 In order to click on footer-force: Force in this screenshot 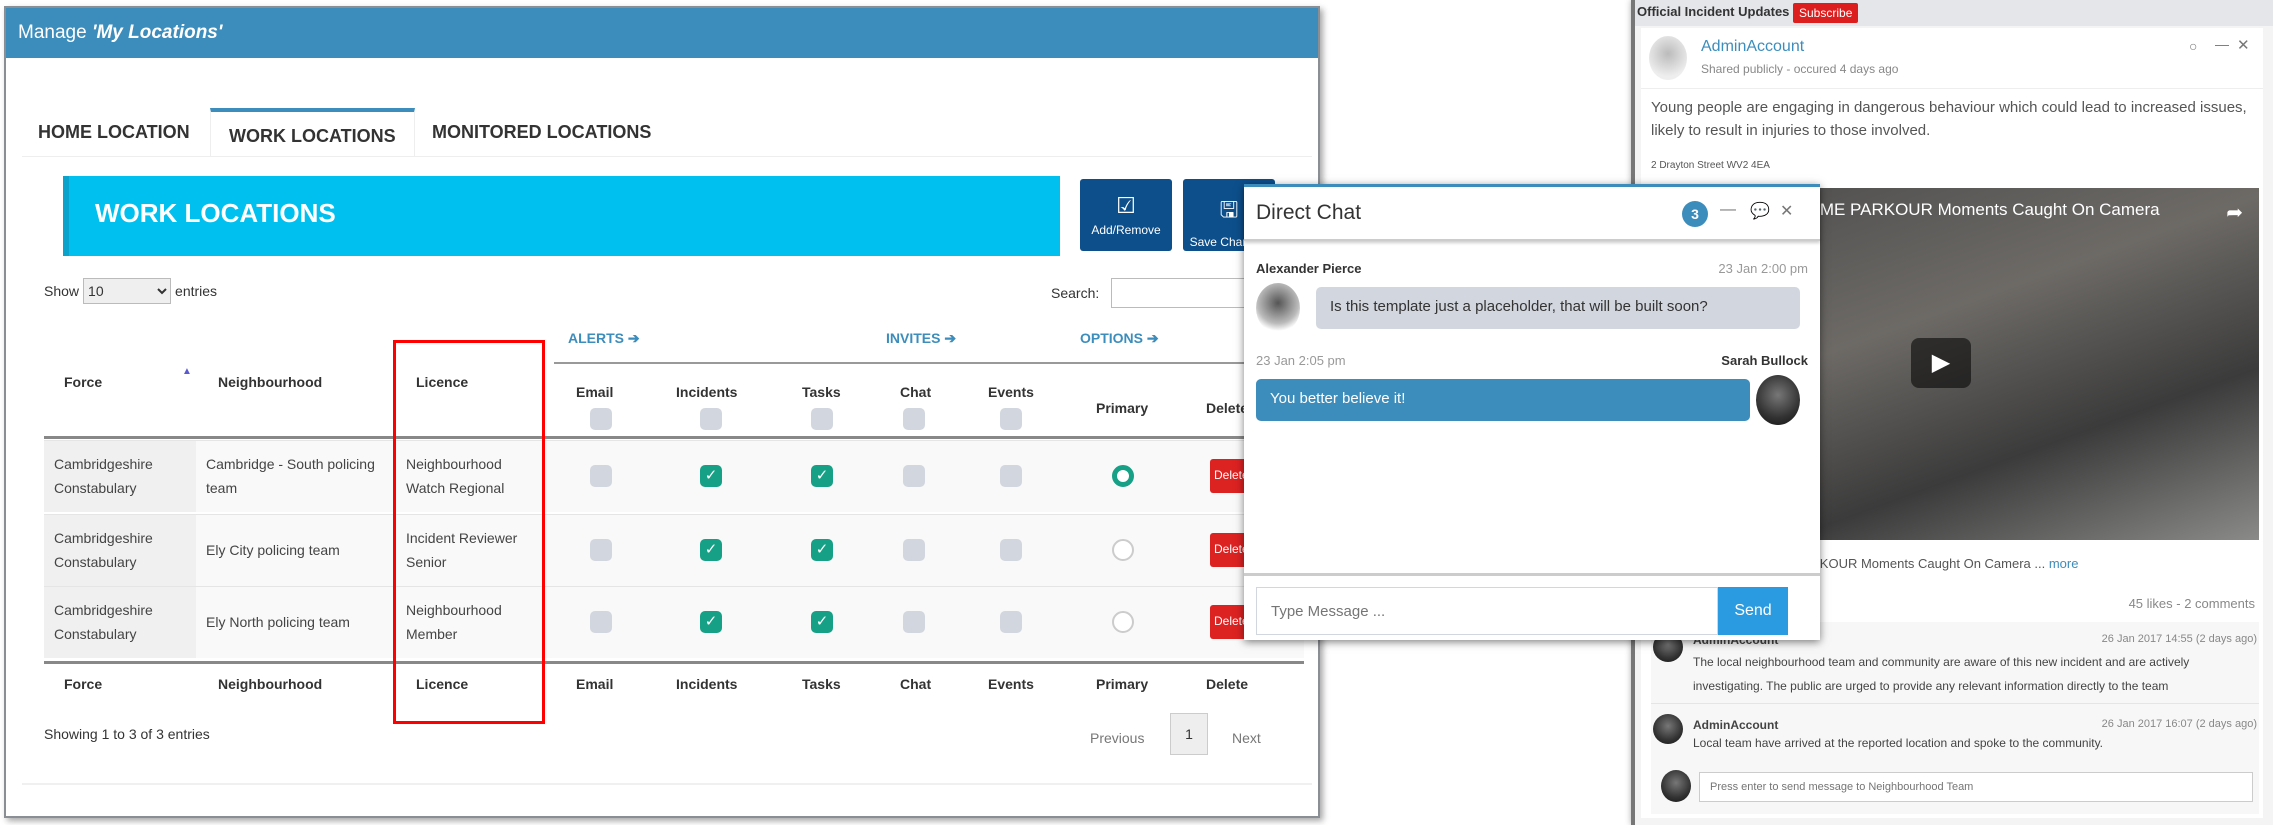, I will do `click(83, 684)`.